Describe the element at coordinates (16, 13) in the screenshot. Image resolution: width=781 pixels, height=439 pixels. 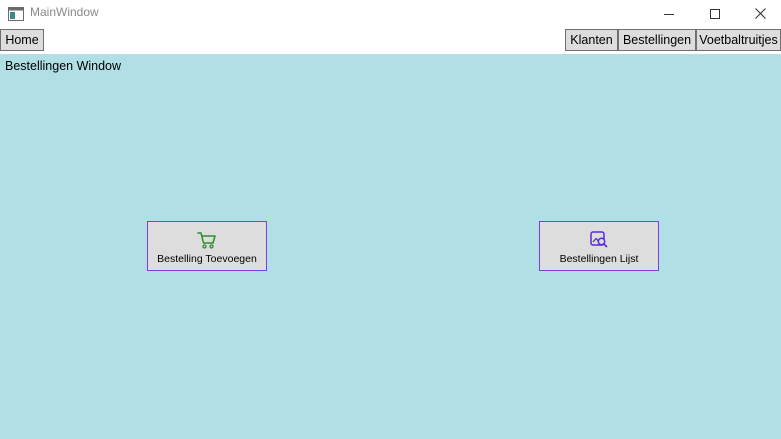
I see `app-window-icon` at that location.